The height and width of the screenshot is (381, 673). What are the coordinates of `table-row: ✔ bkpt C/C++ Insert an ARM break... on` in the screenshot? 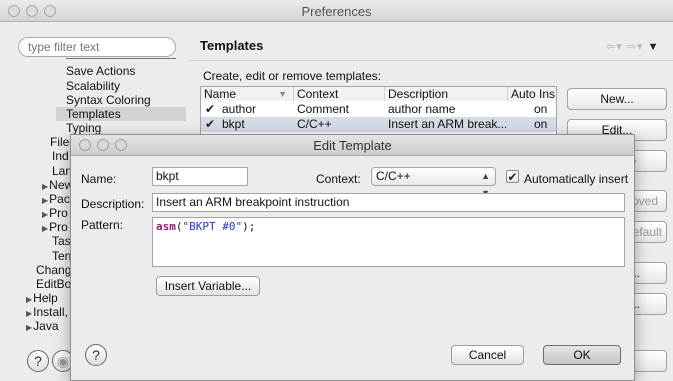 It's located at (378, 124).